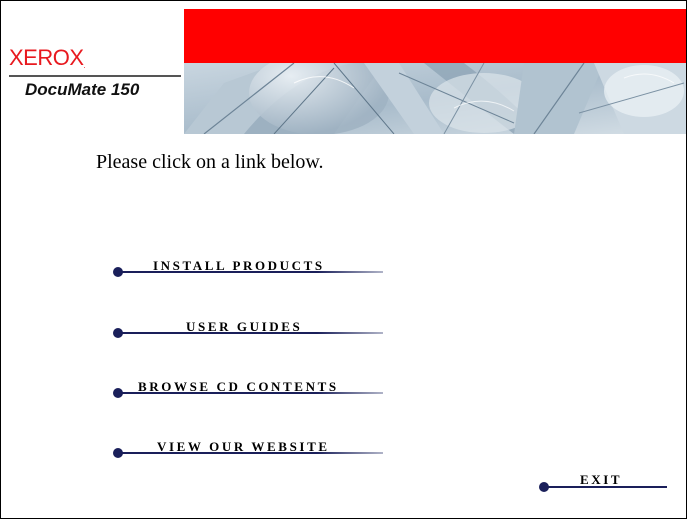 This screenshot has width=687, height=519. What do you see at coordinates (95, 72) in the screenshot?
I see `brand-block: XEROX. DocuMate 150` at bounding box center [95, 72].